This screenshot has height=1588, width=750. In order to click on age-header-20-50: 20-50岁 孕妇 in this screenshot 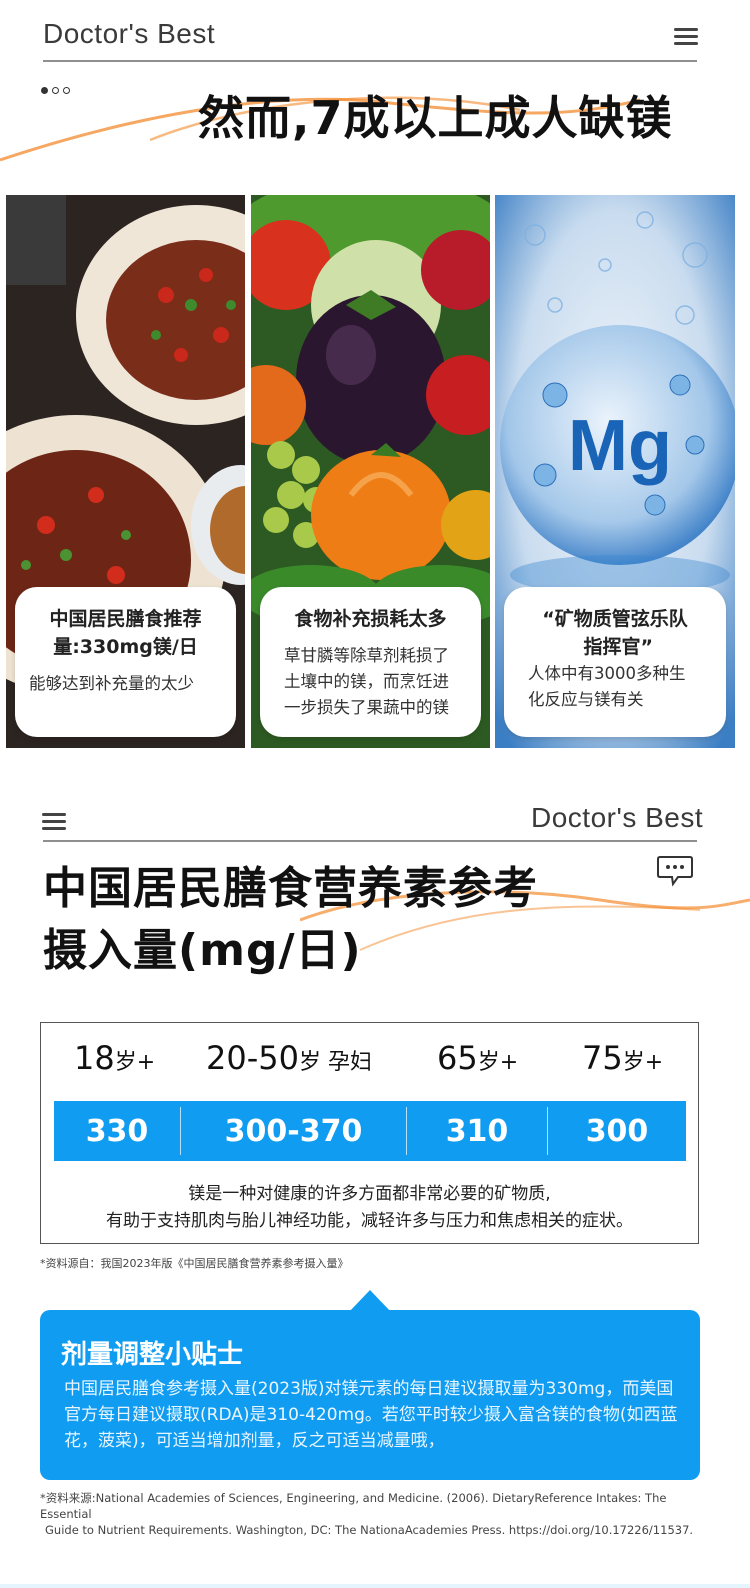, I will do `click(289, 1058)`.